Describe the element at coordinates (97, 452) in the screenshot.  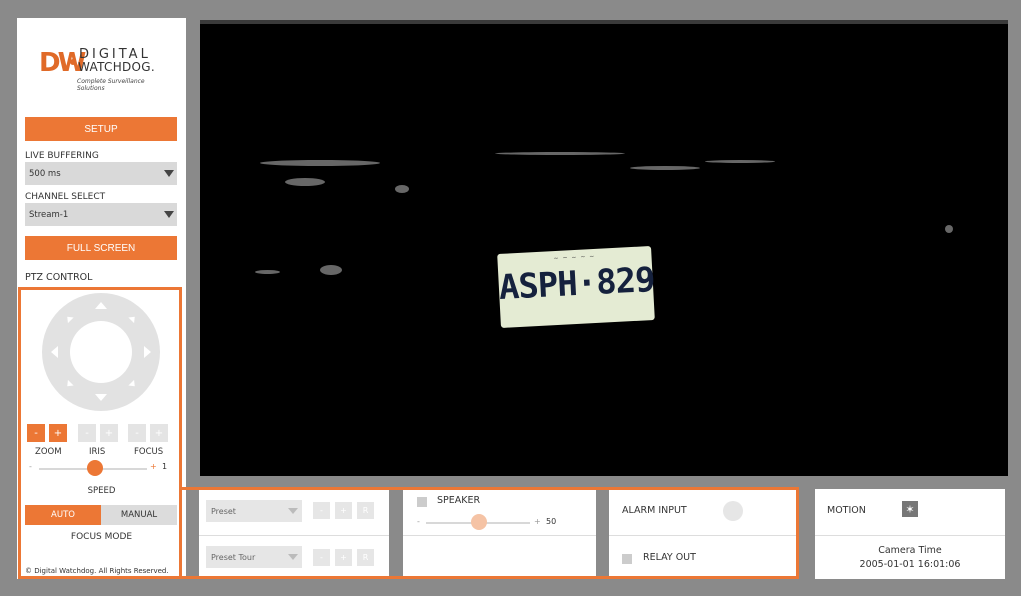
I see `iris-label: IRIS` at that location.